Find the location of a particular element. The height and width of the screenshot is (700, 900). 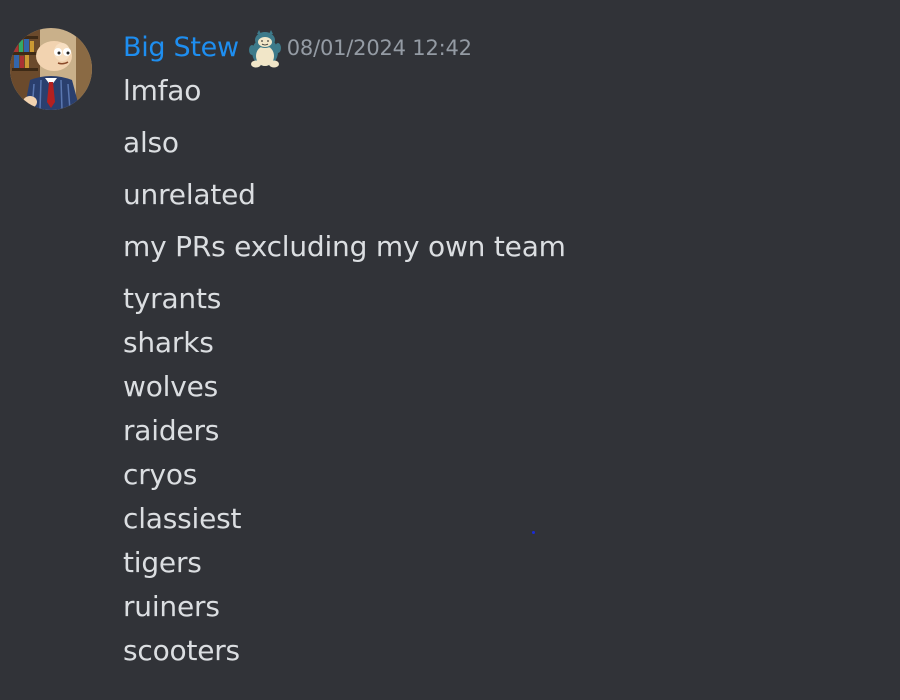

message-line: tigers is located at coordinates (162, 562).